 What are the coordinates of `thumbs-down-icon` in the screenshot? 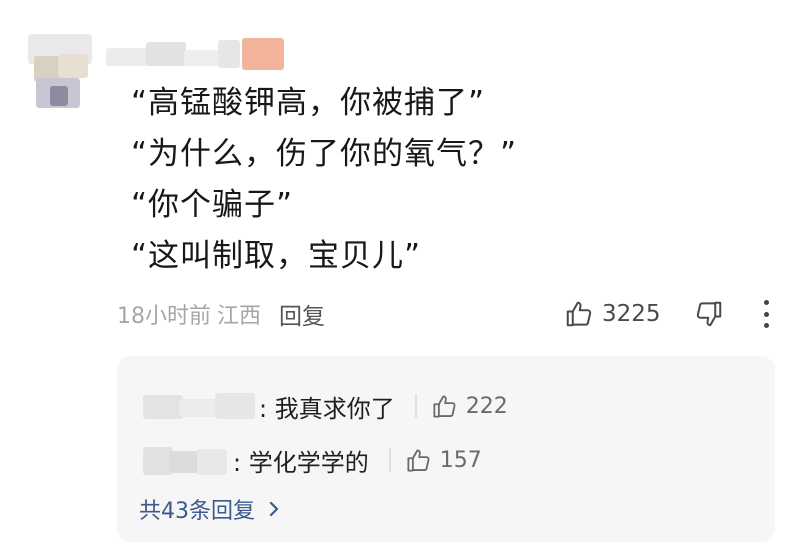 It's located at (709, 314).